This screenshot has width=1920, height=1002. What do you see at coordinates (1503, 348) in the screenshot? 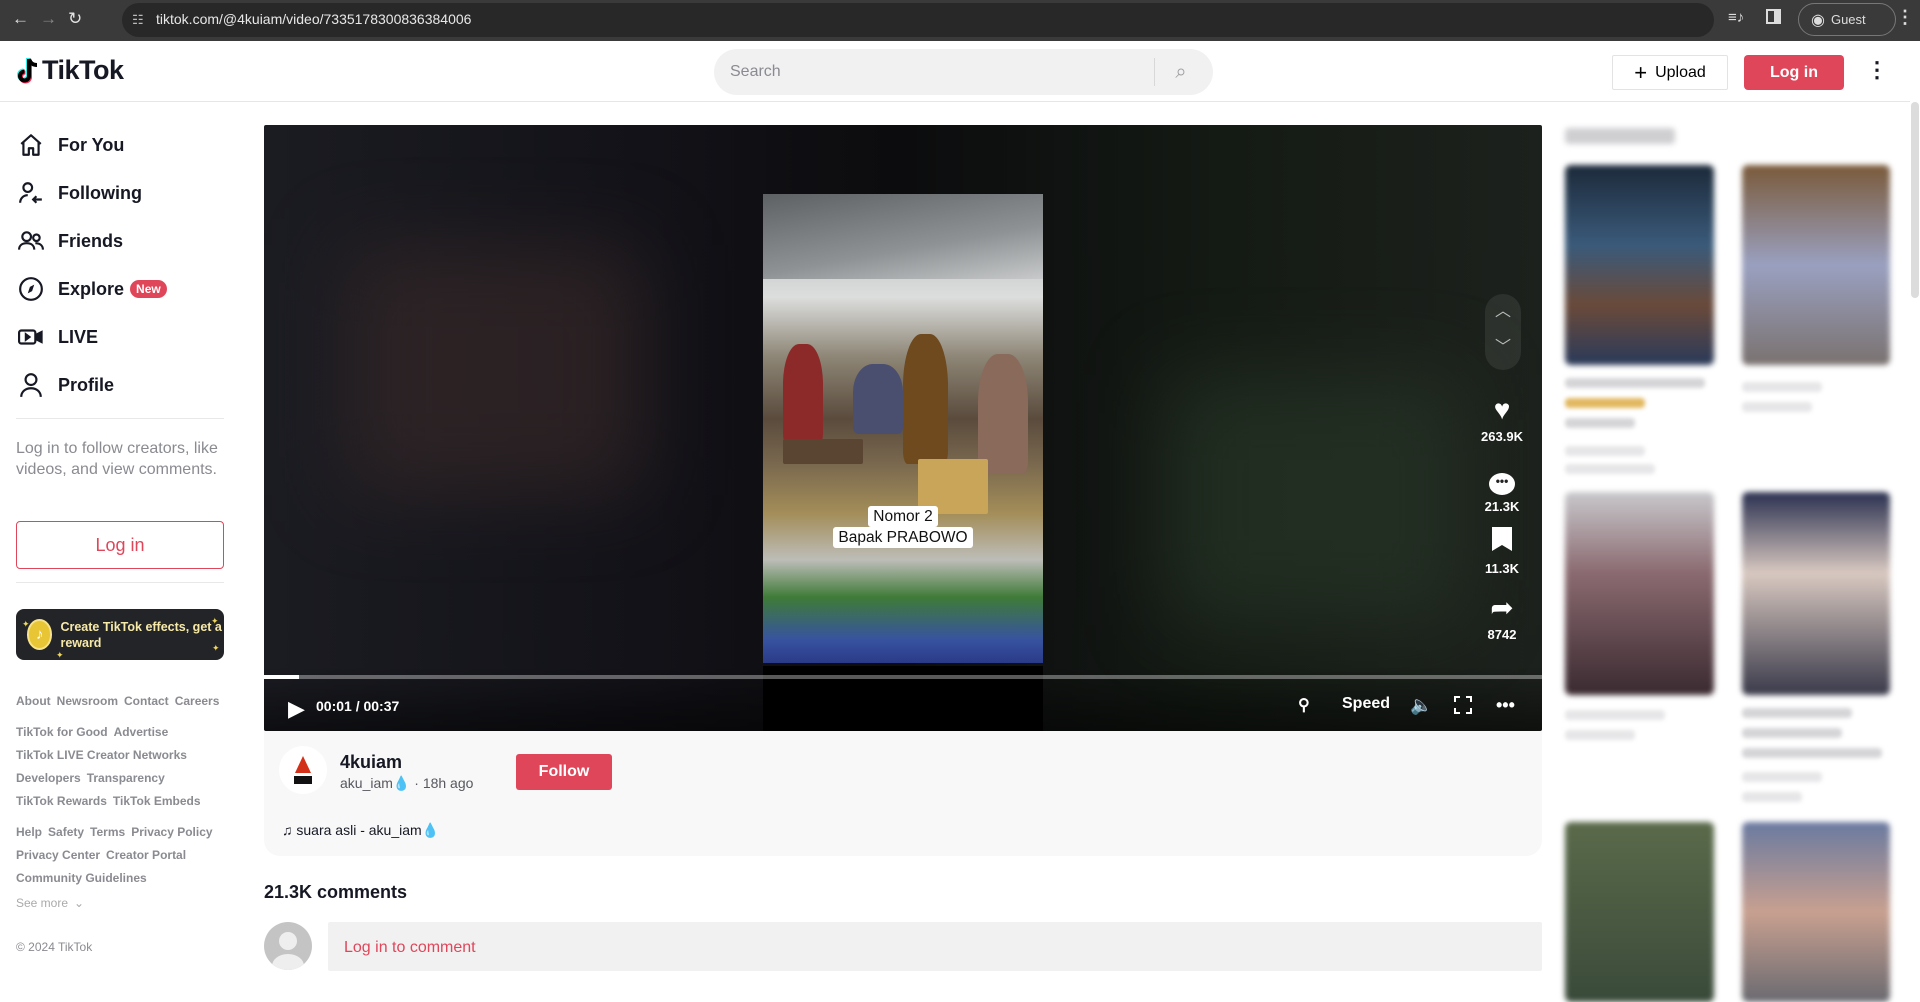
I see `chevron-down-icon: ﹀` at bounding box center [1503, 348].